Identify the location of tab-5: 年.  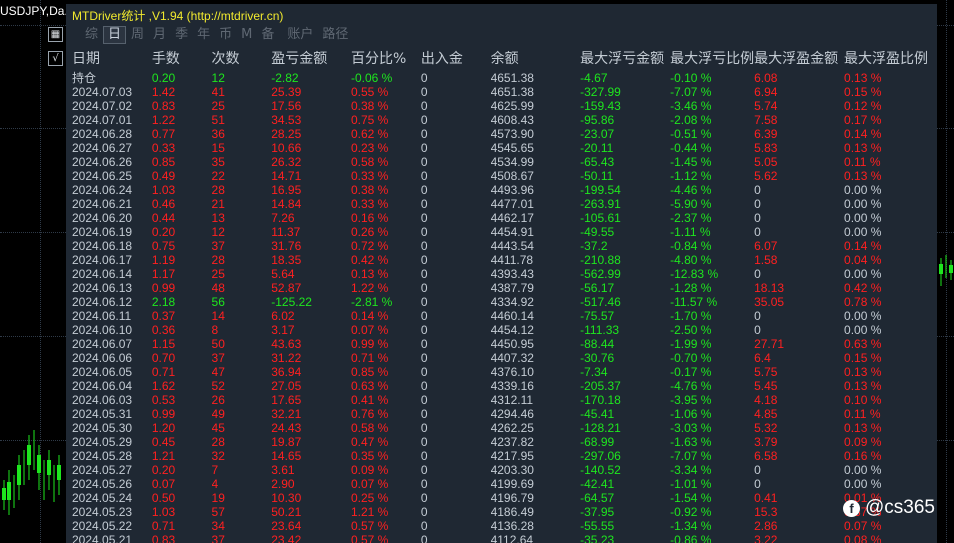
(203, 35).